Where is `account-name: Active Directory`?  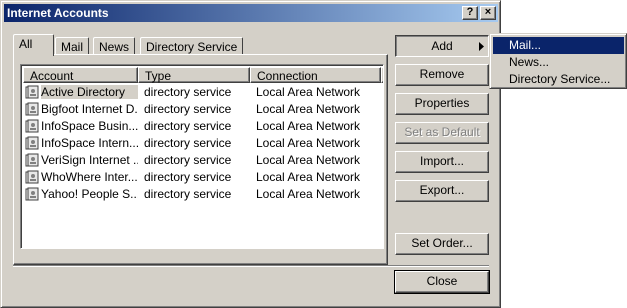 account-name: Active Directory is located at coordinates (89, 92).